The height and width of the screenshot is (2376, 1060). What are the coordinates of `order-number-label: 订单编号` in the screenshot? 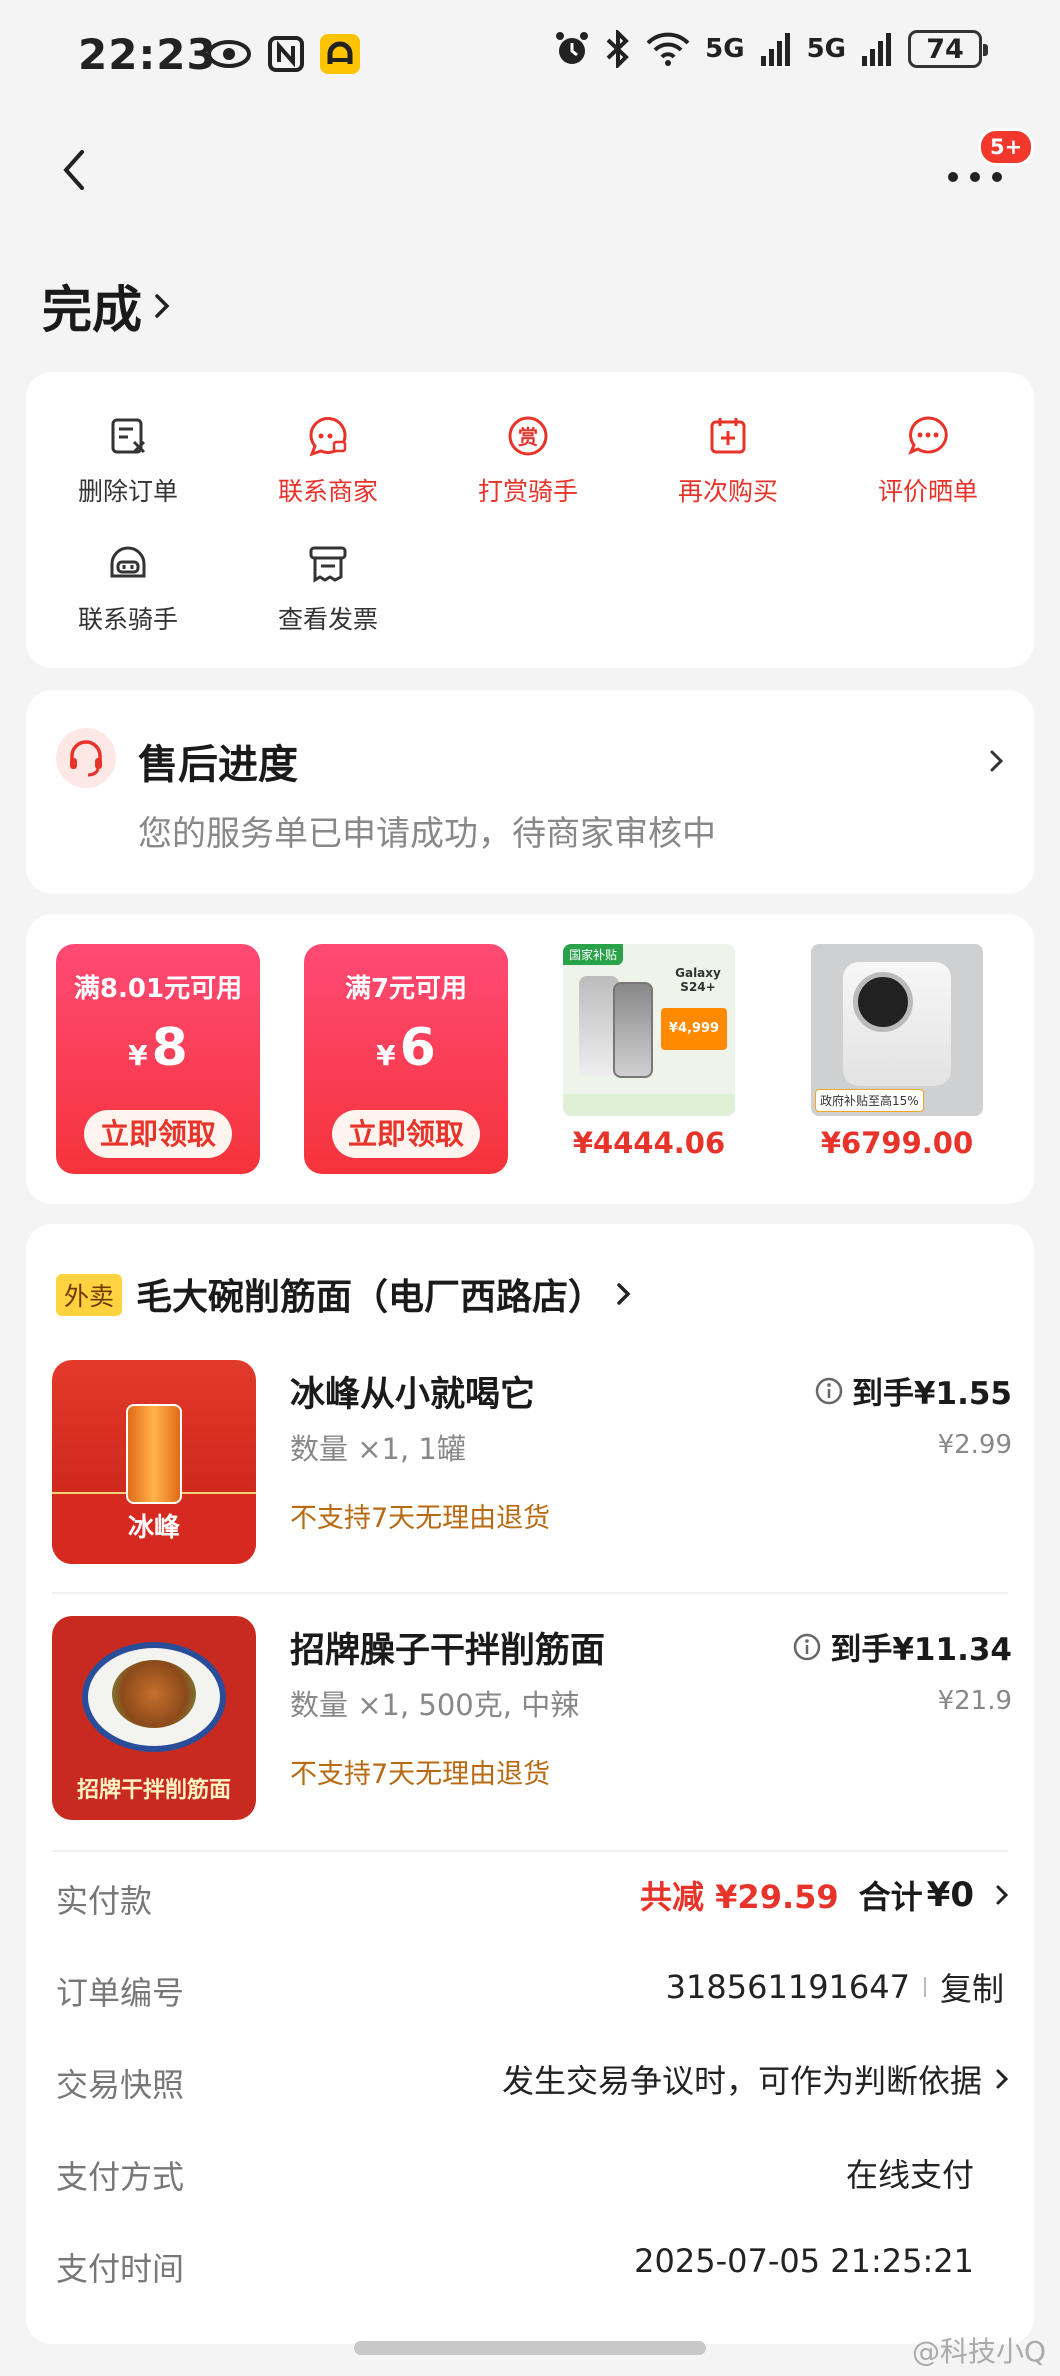 It's located at (120, 1993).